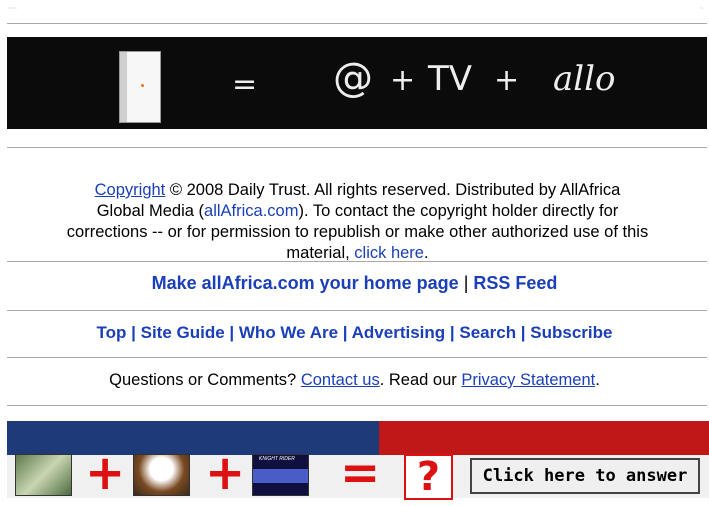  What do you see at coordinates (251, 211) in the screenshot?
I see `allafrica-link: allAfrica.com` at bounding box center [251, 211].